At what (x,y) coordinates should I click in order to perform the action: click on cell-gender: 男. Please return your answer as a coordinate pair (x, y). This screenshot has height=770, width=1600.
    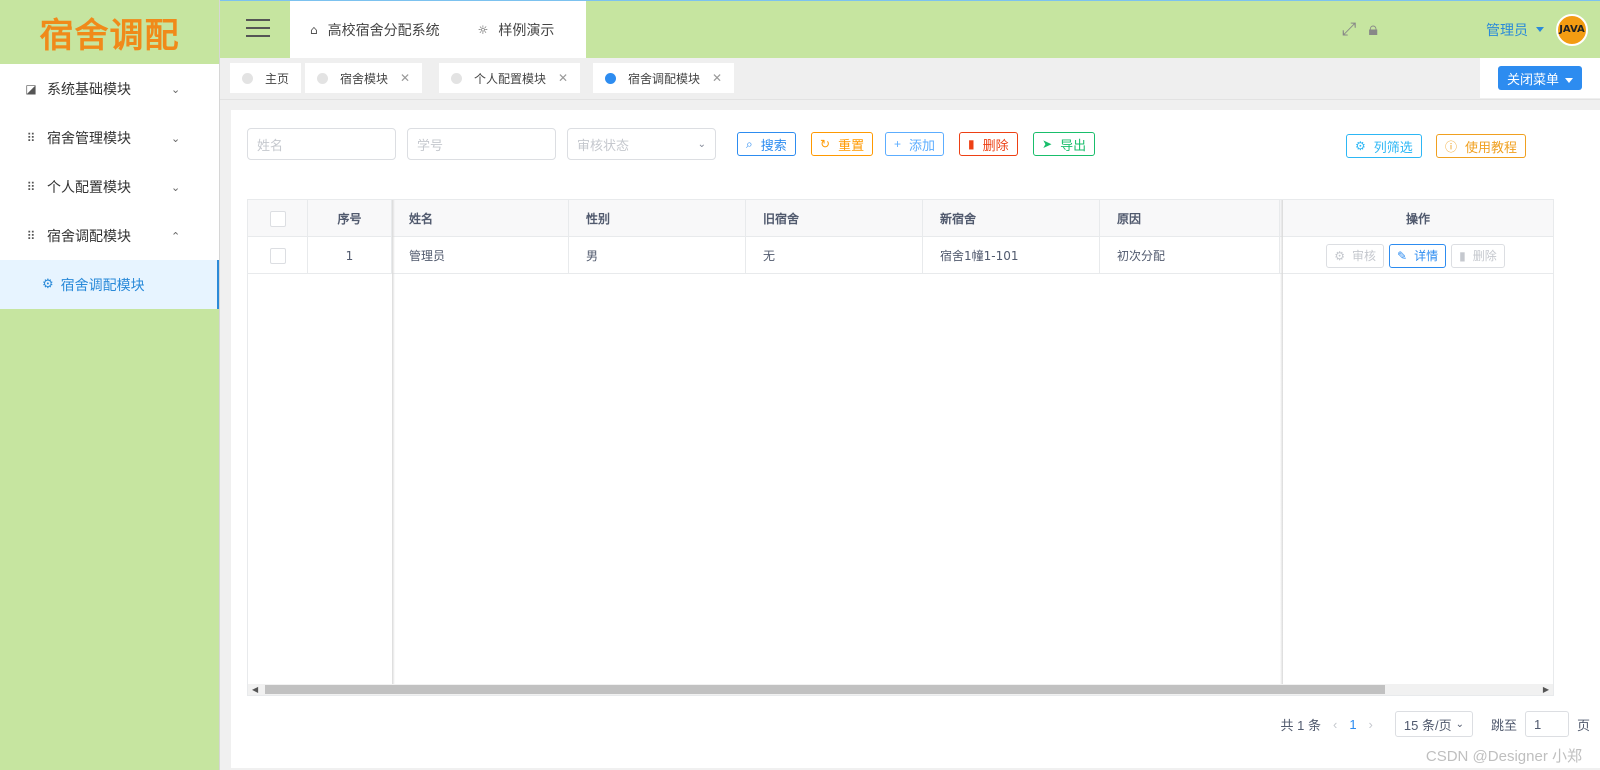
    Looking at the image, I should click on (657, 255).